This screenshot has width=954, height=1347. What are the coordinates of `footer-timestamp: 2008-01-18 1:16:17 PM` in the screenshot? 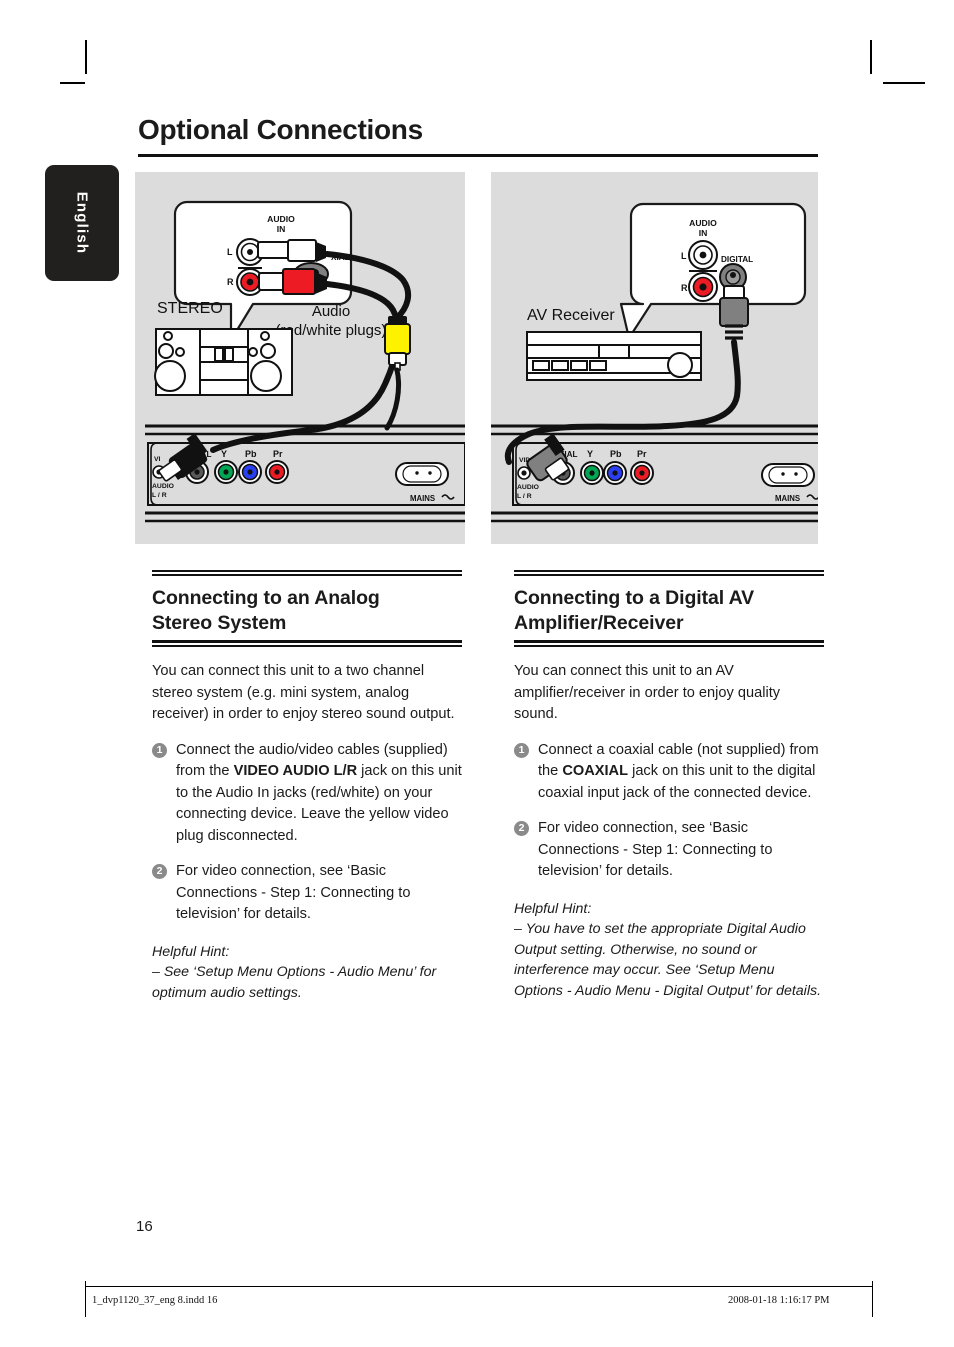 It's located at (779, 1300).